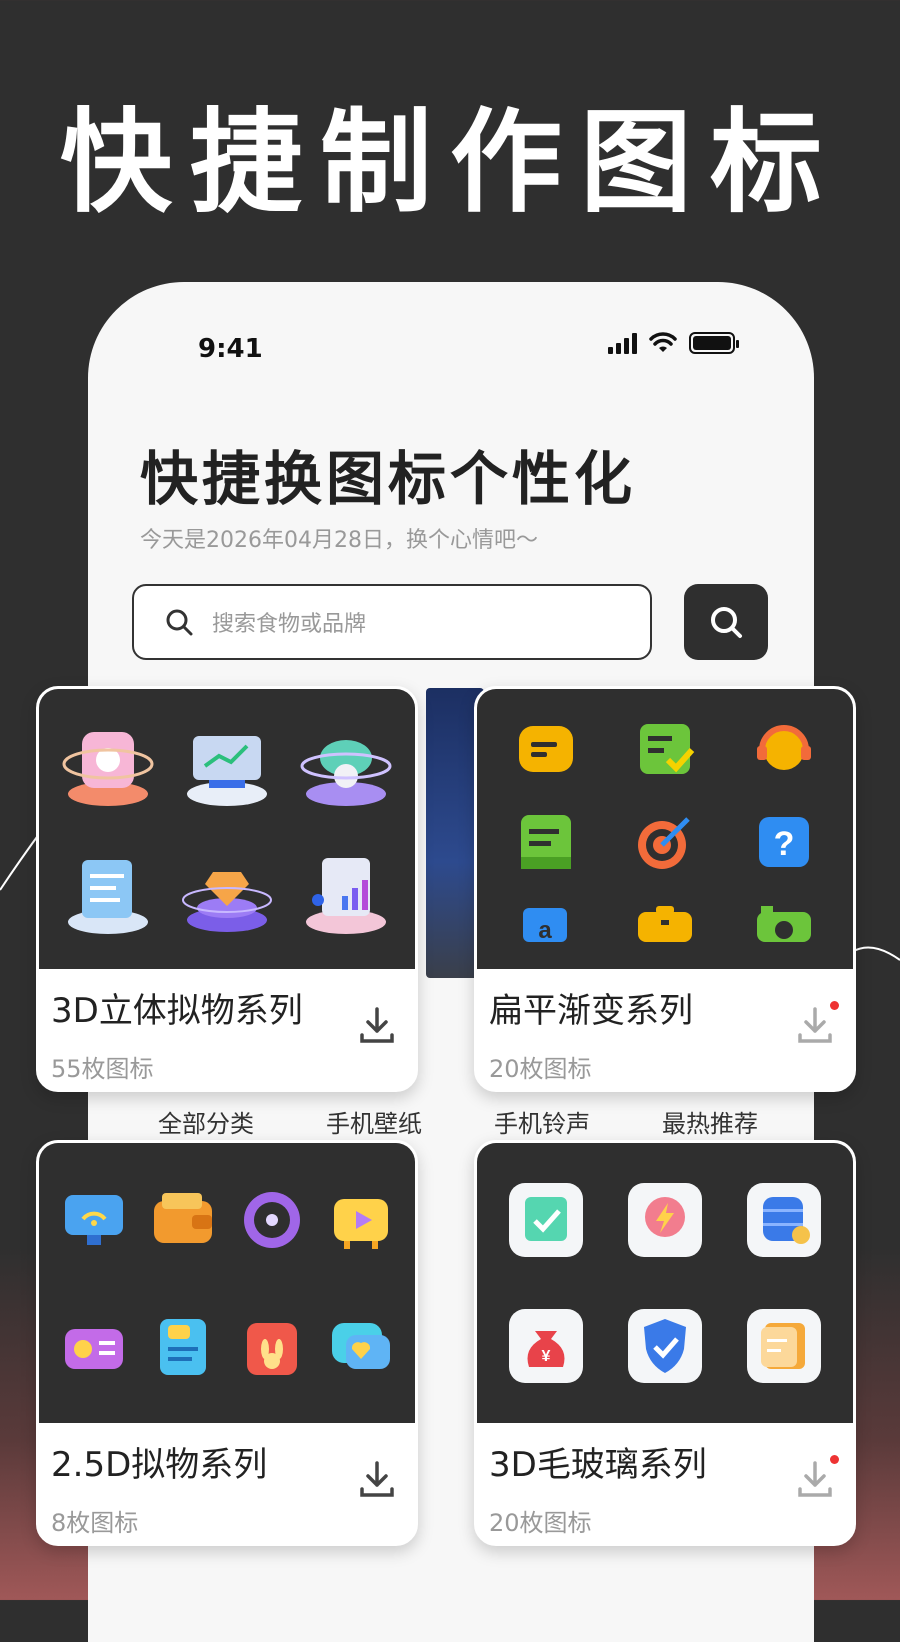 Image resolution: width=900 pixels, height=1642 pixels. I want to click on battery-icon, so click(714, 343).